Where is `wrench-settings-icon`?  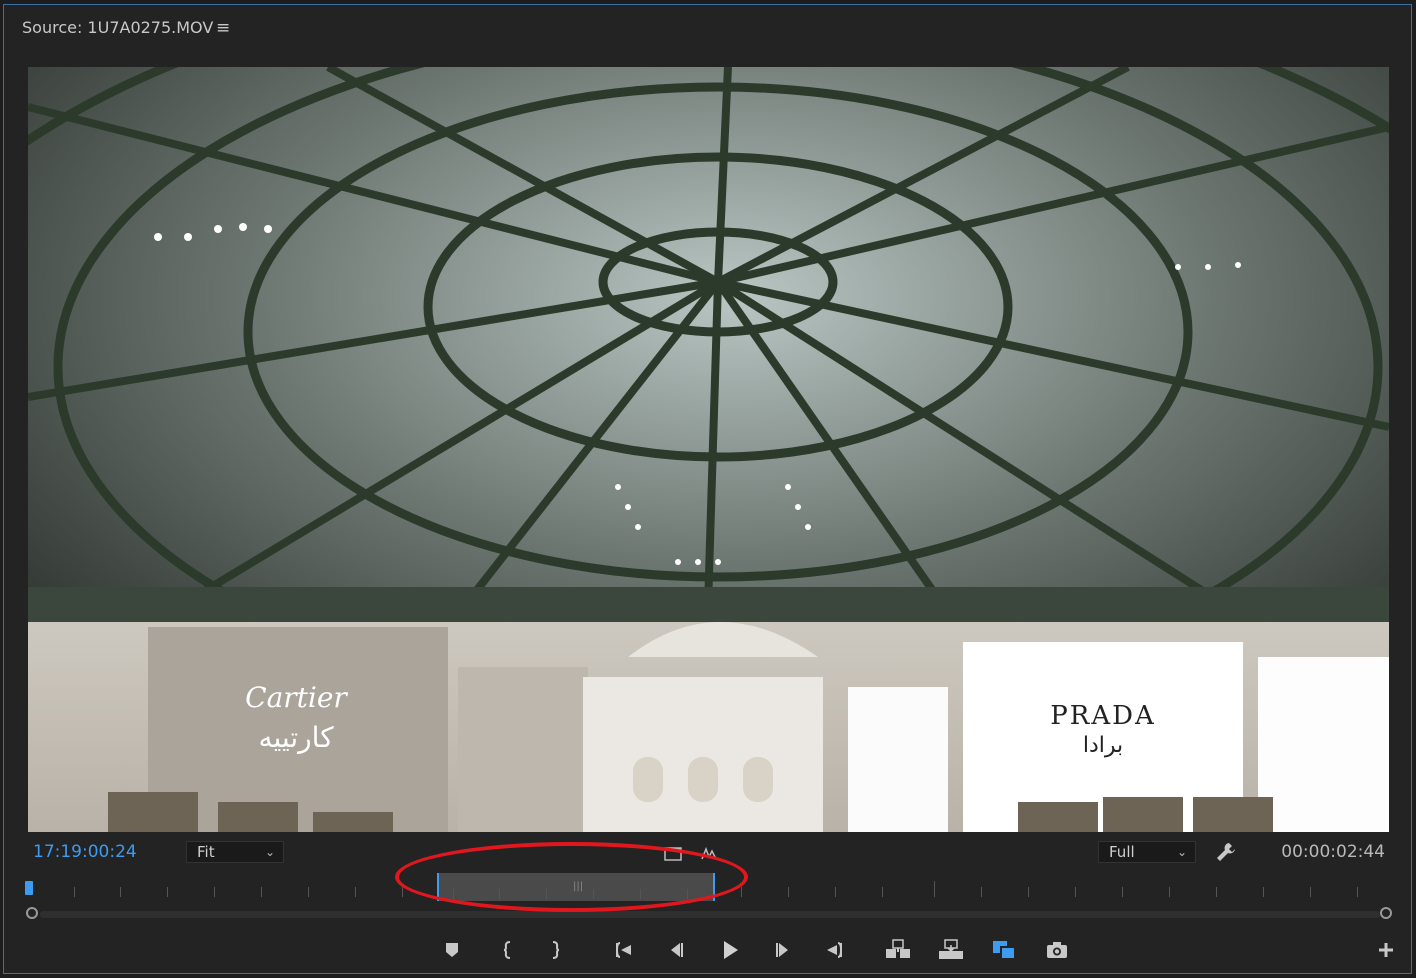 wrench-settings-icon is located at coordinates (1226, 852).